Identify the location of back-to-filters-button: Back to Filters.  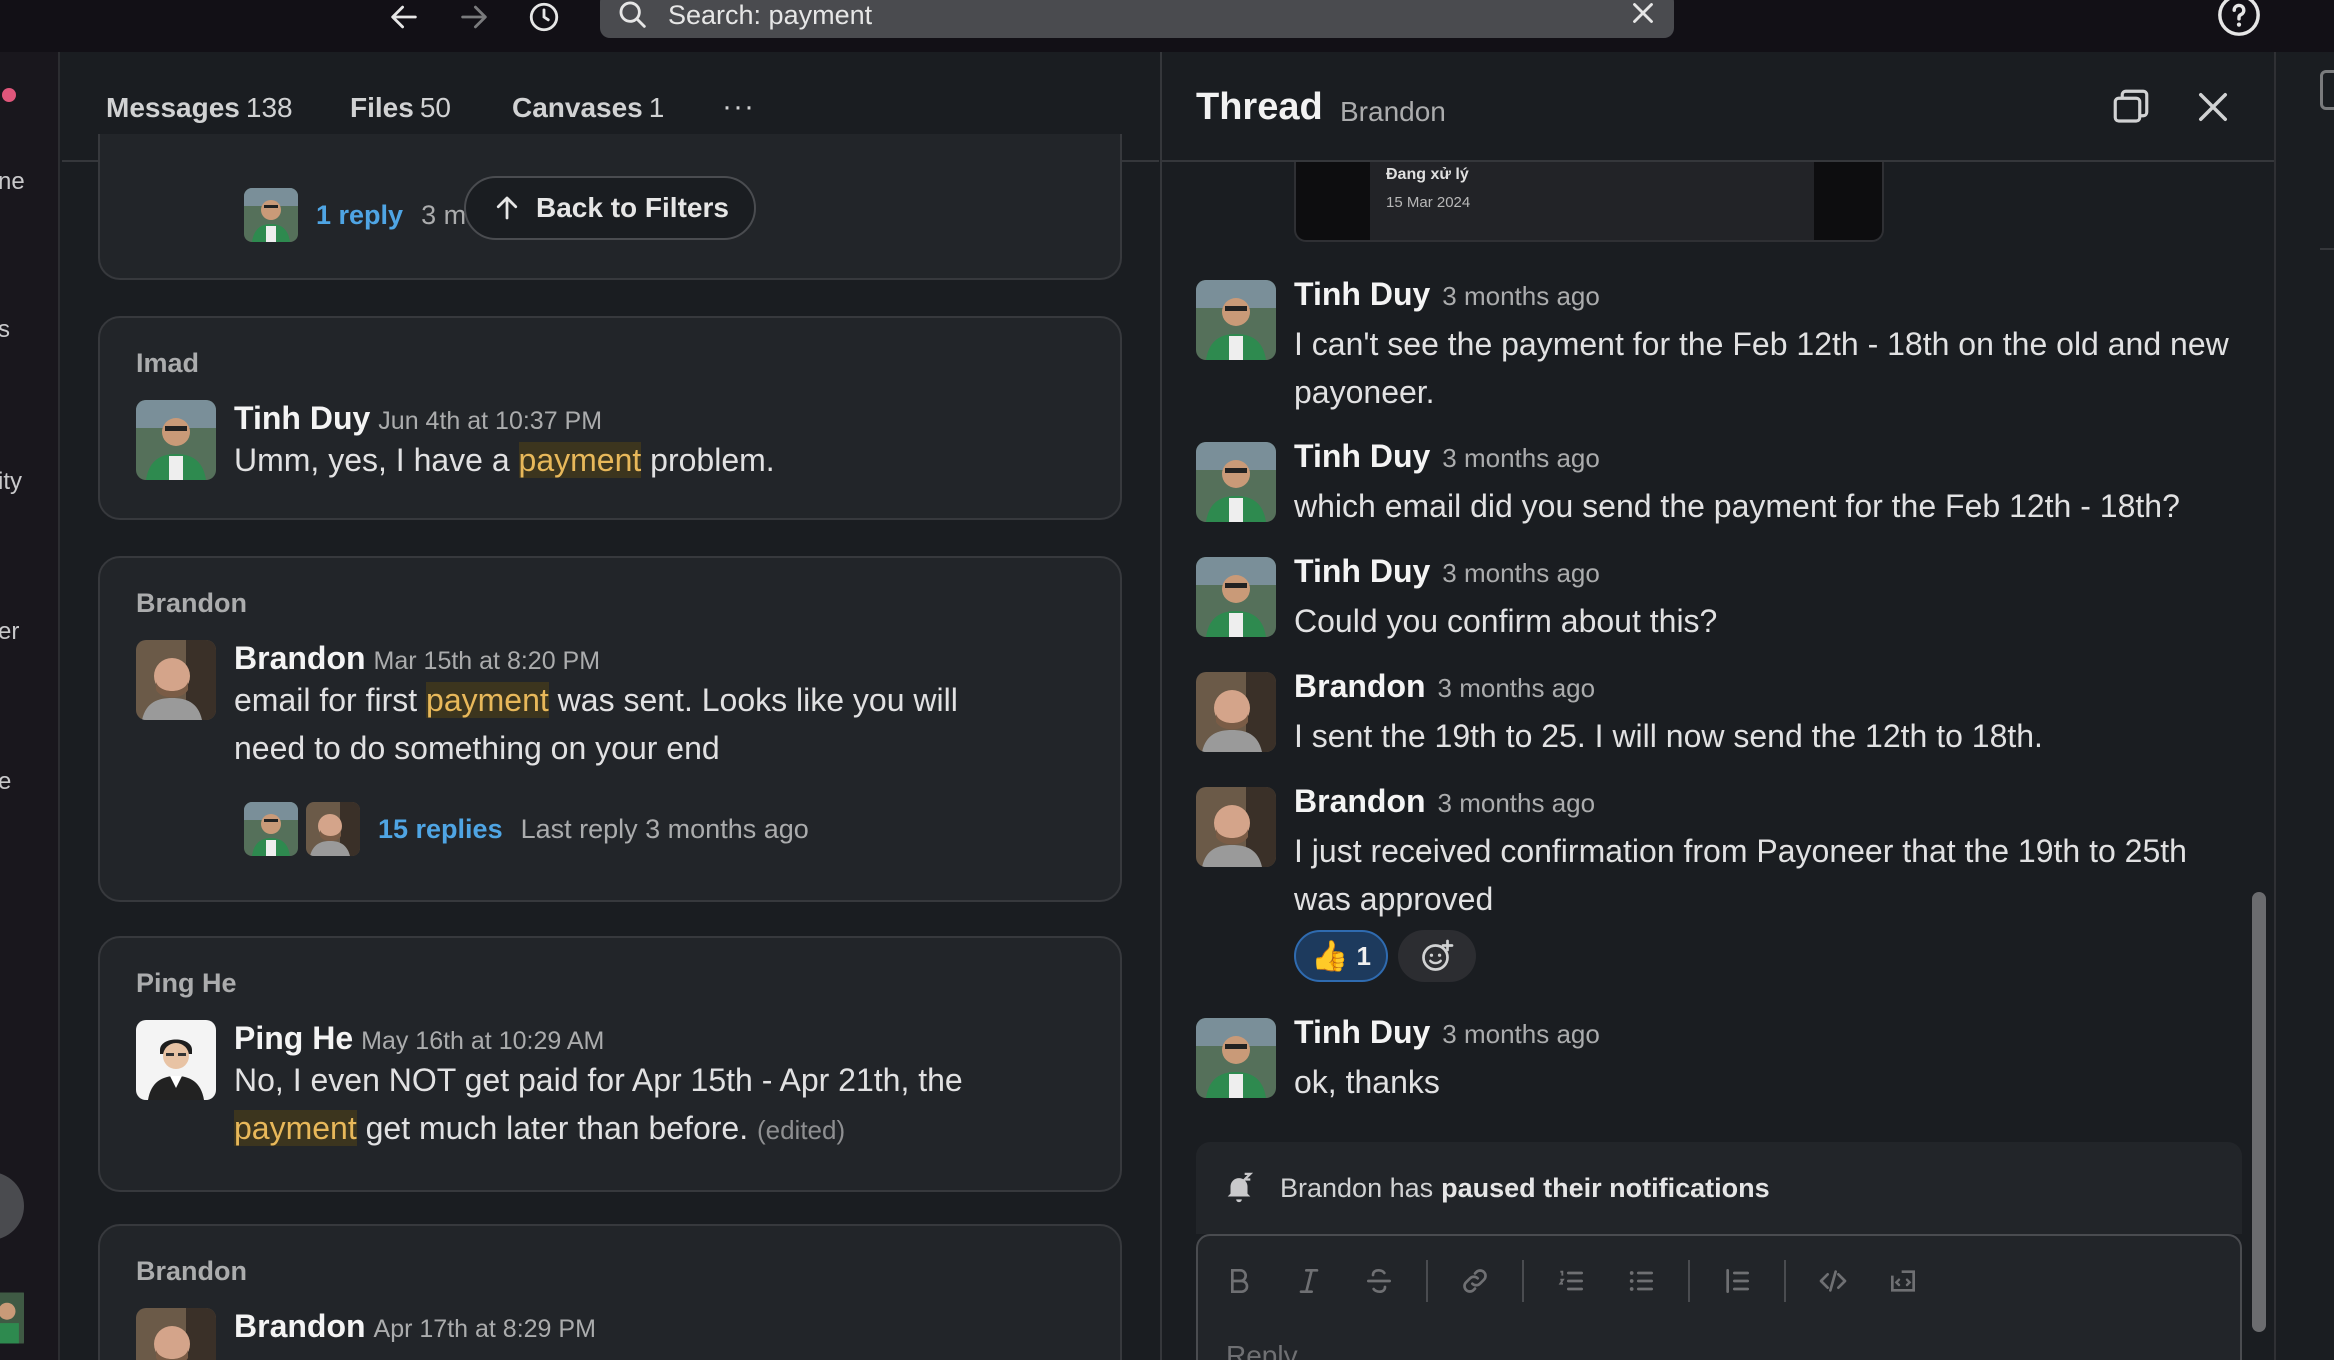
(610, 208).